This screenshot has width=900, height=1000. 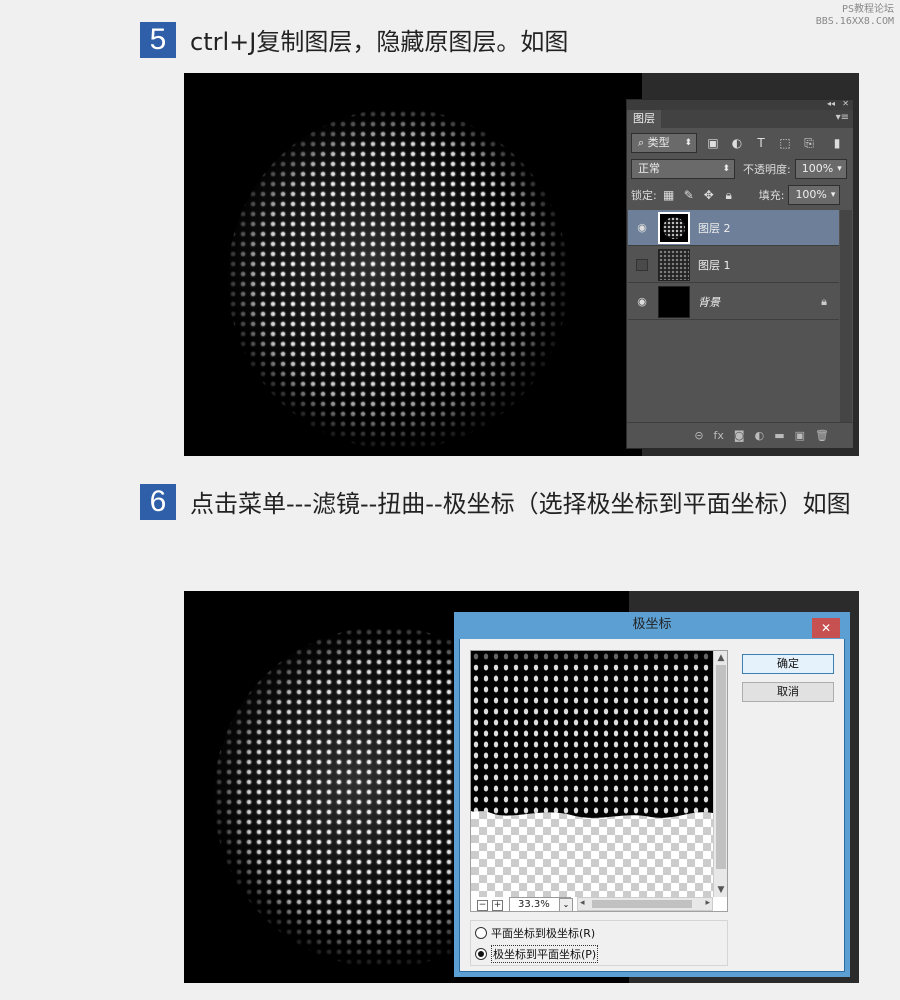 I want to click on radio-button-selected, so click(x=481, y=954).